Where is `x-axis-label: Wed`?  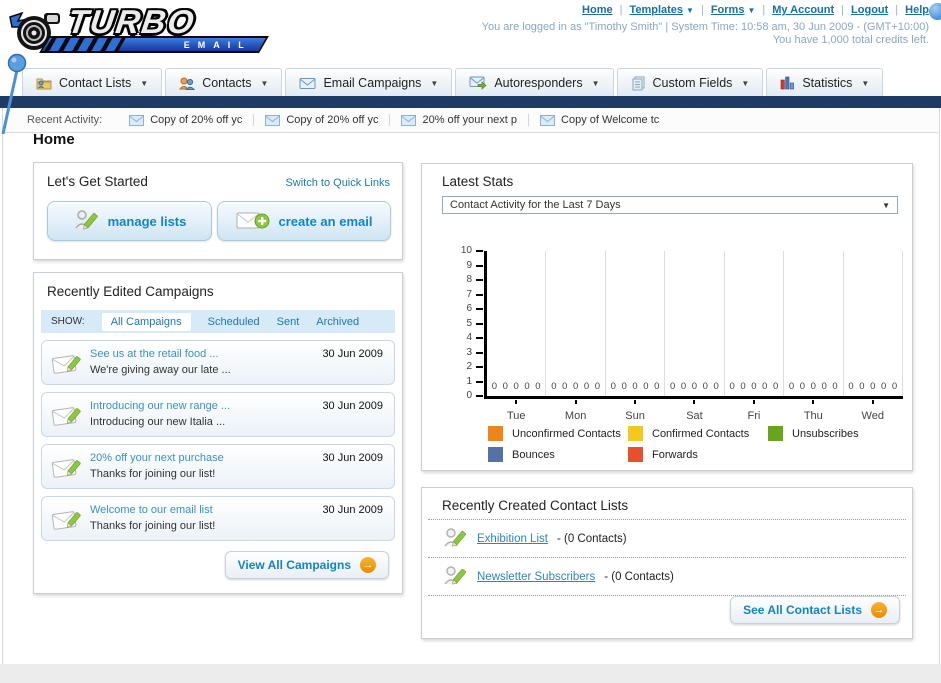
x-axis-label: Wed is located at coordinates (872, 416).